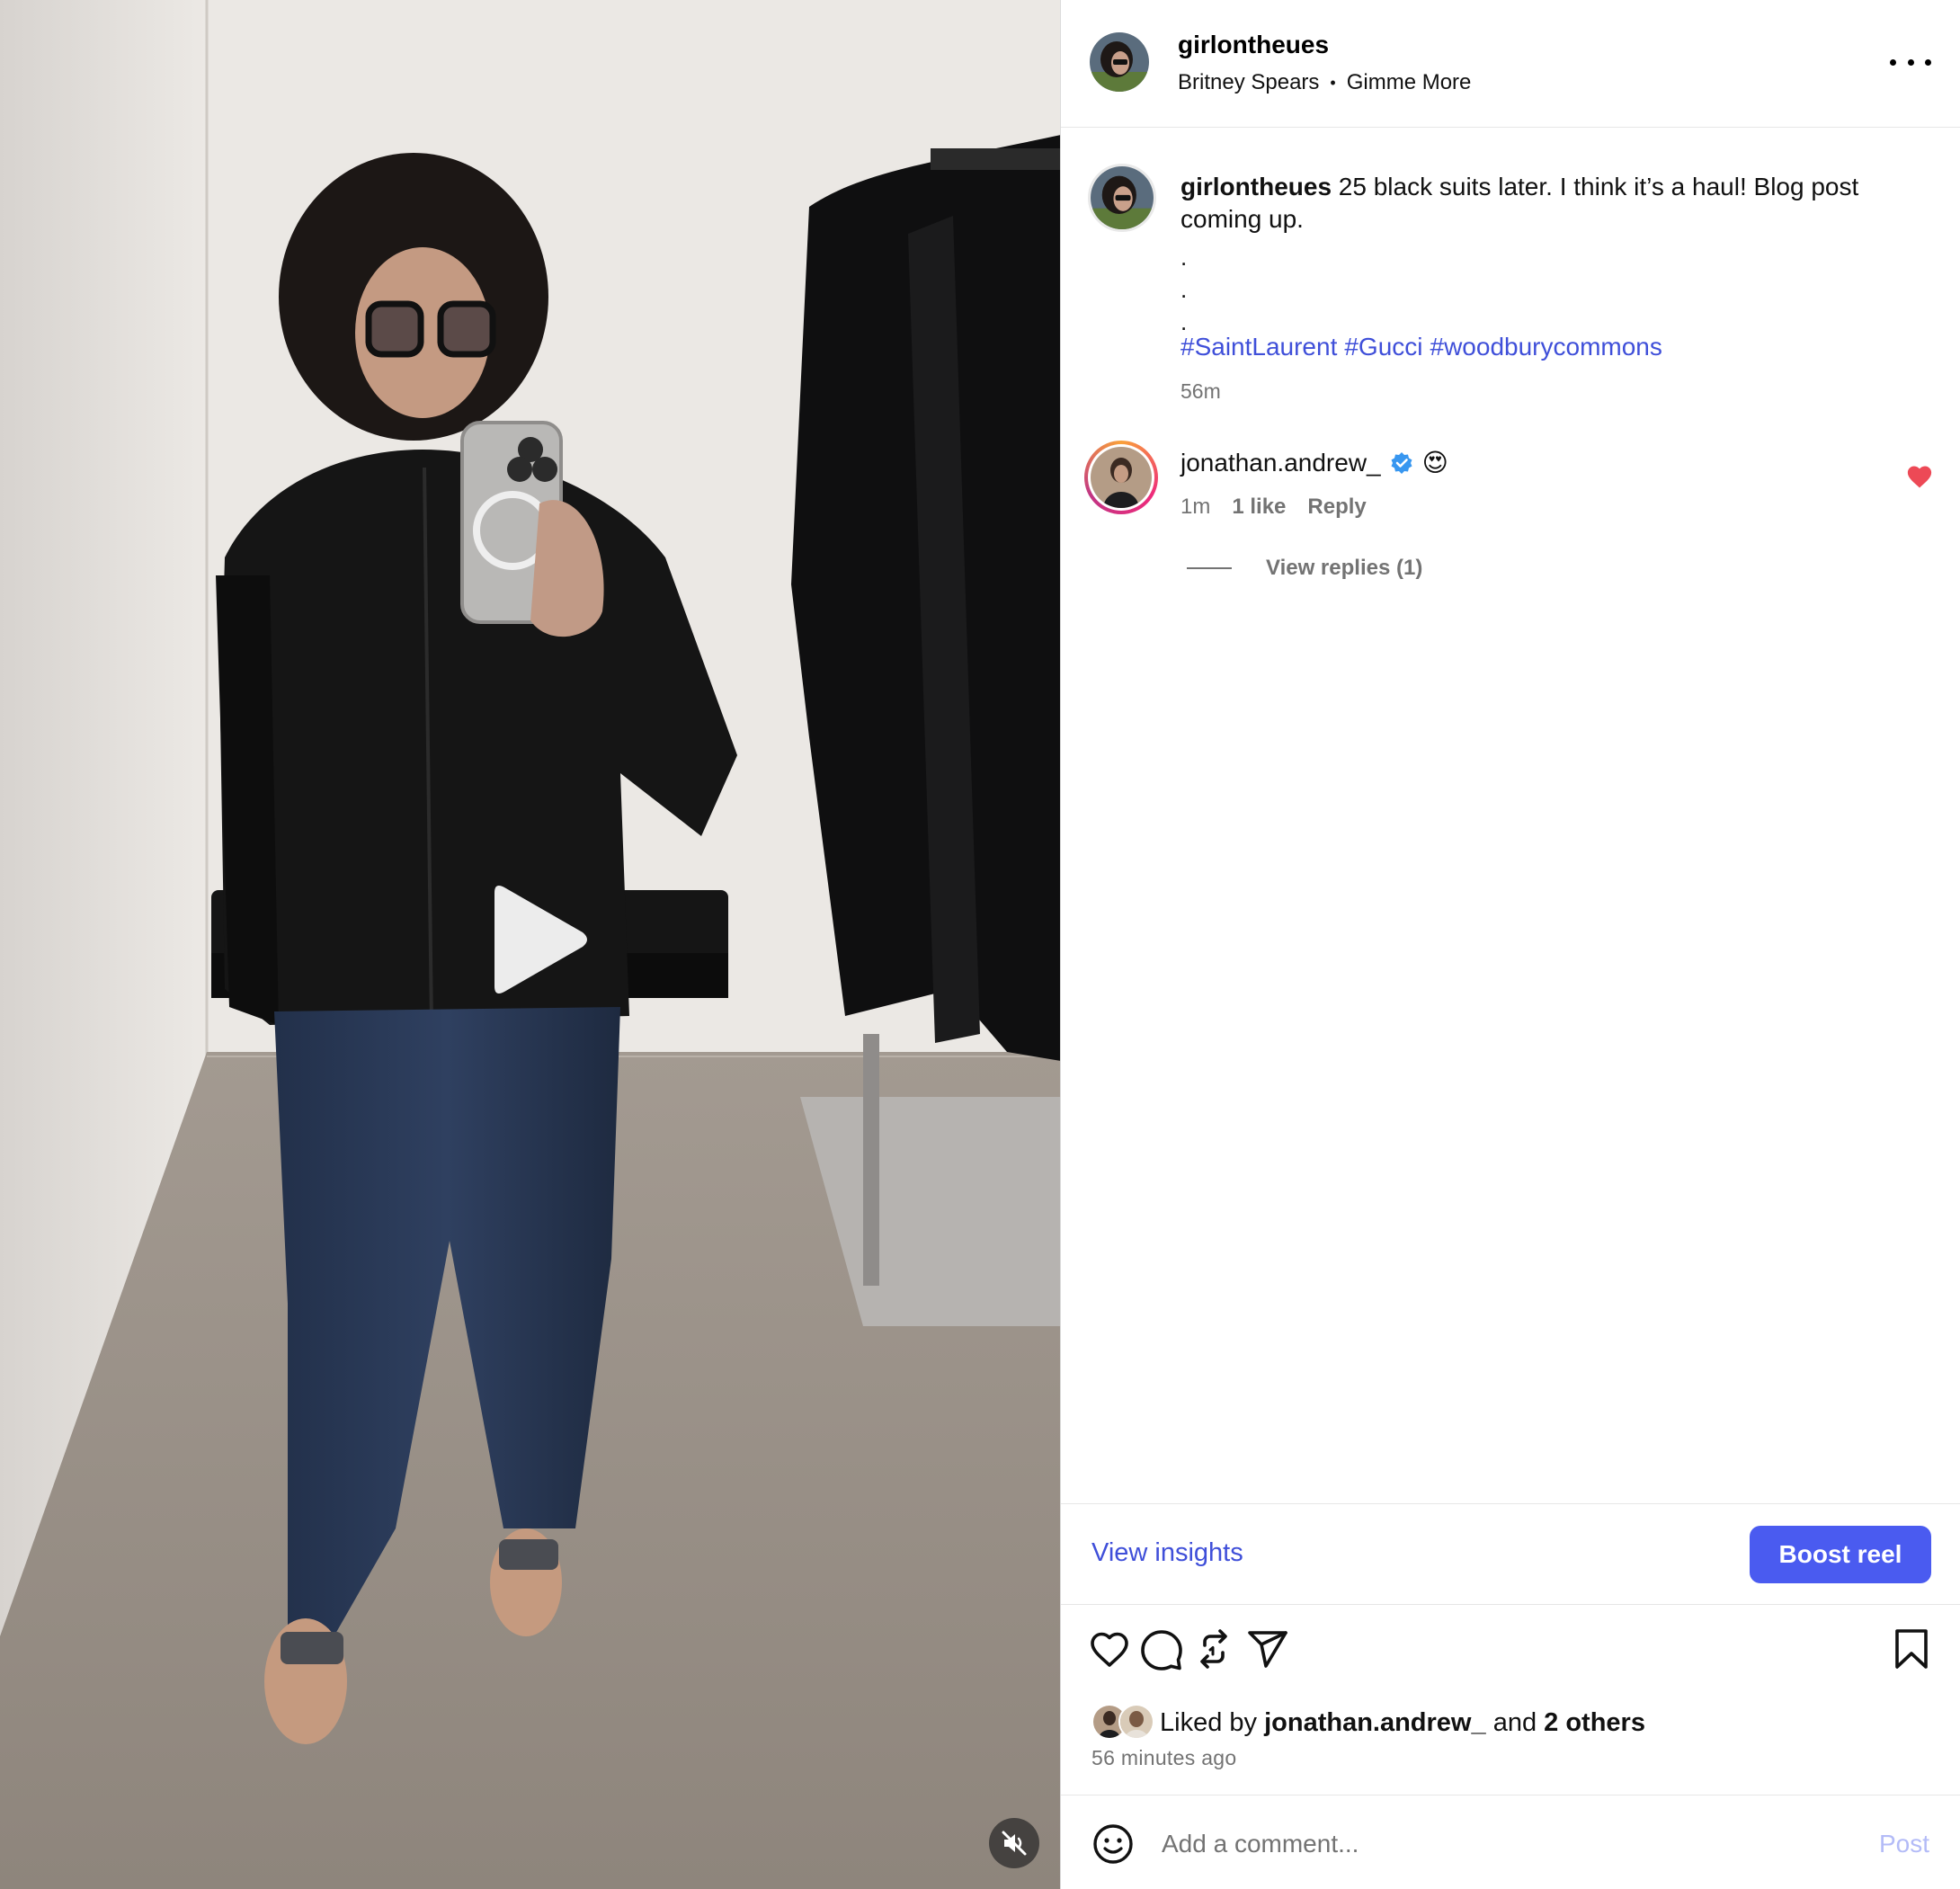 Image resolution: width=1960 pixels, height=1889 pixels. What do you see at coordinates (1167, 1553) in the screenshot?
I see `view-insights-link: View insights` at bounding box center [1167, 1553].